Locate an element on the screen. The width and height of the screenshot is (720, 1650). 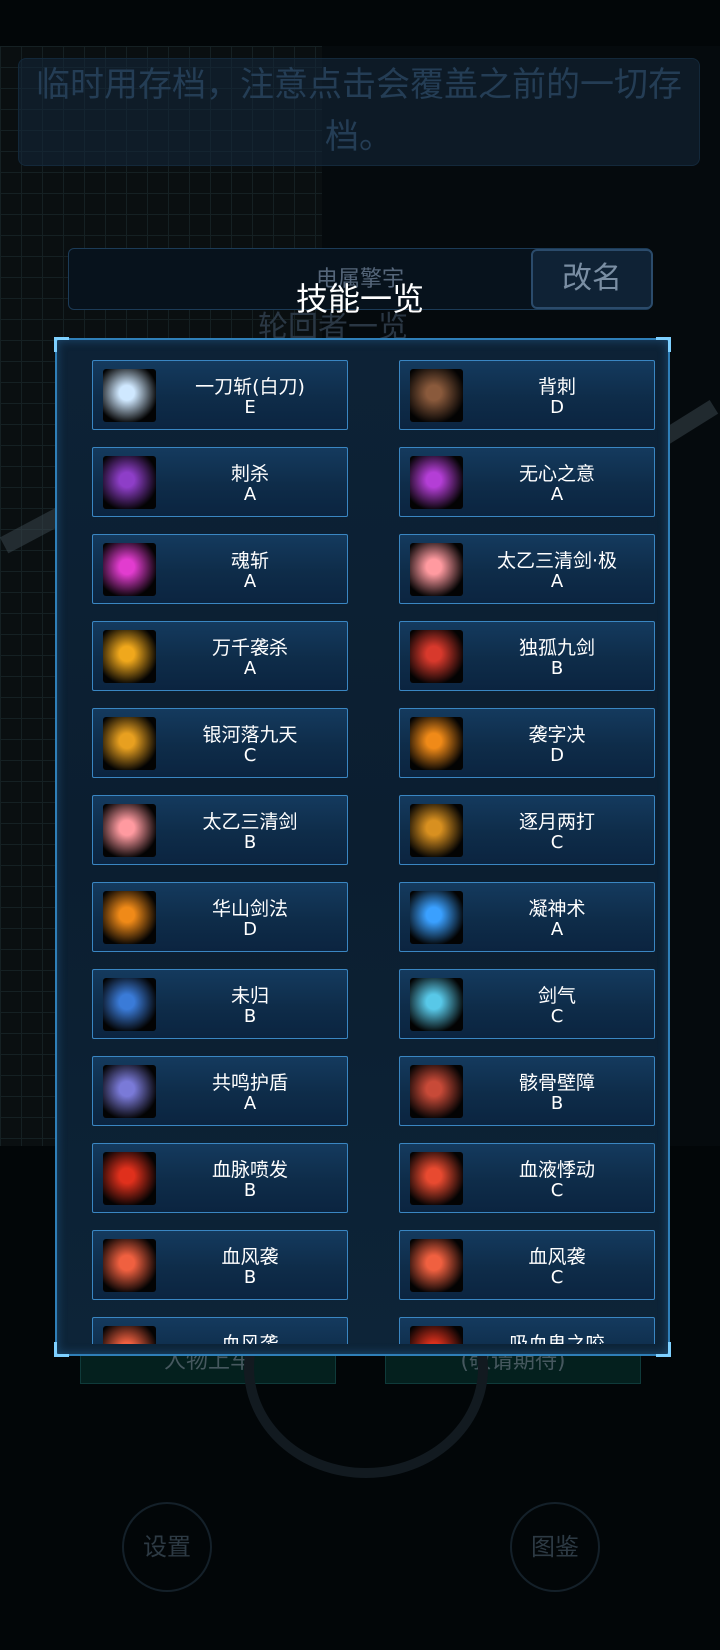
dugu-sword-icon is located at coordinates (436, 656).